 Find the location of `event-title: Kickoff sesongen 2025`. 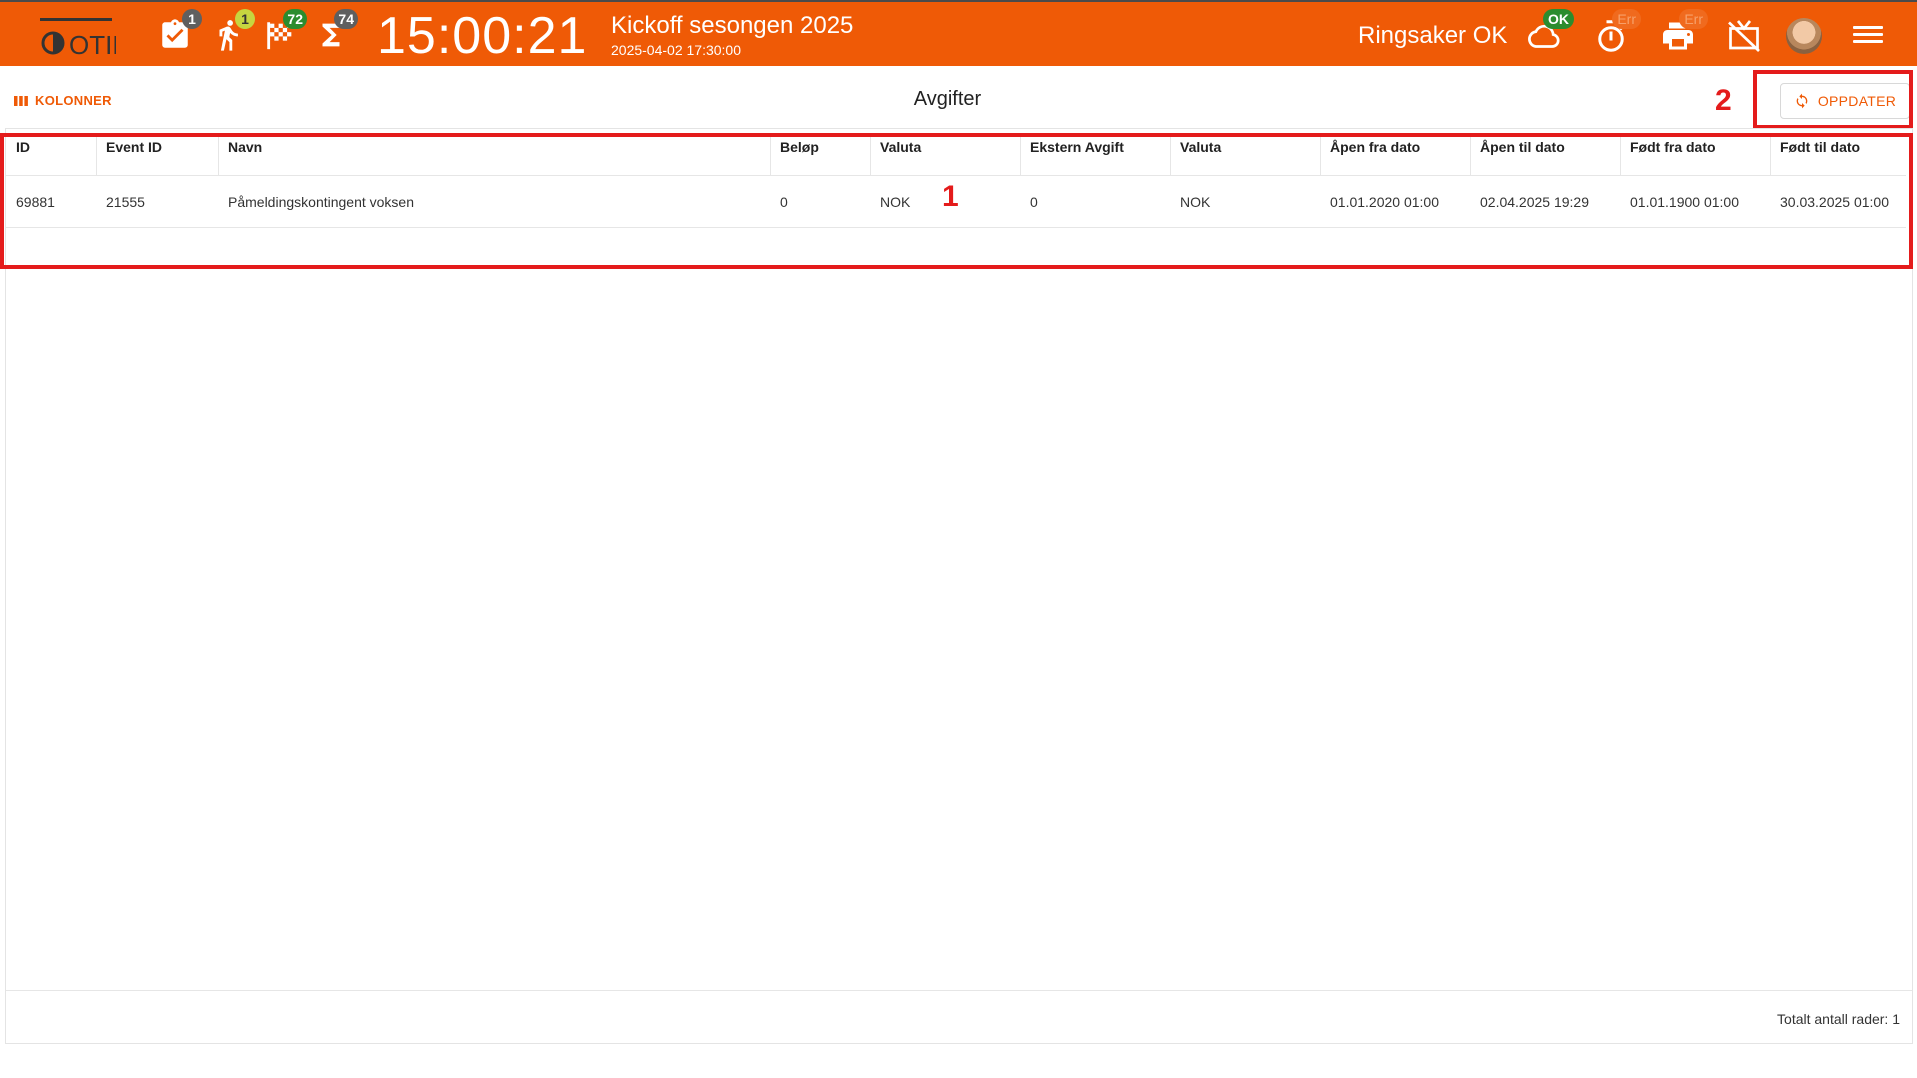

event-title: Kickoff sesongen 2025 is located at coordinates (732, 26).